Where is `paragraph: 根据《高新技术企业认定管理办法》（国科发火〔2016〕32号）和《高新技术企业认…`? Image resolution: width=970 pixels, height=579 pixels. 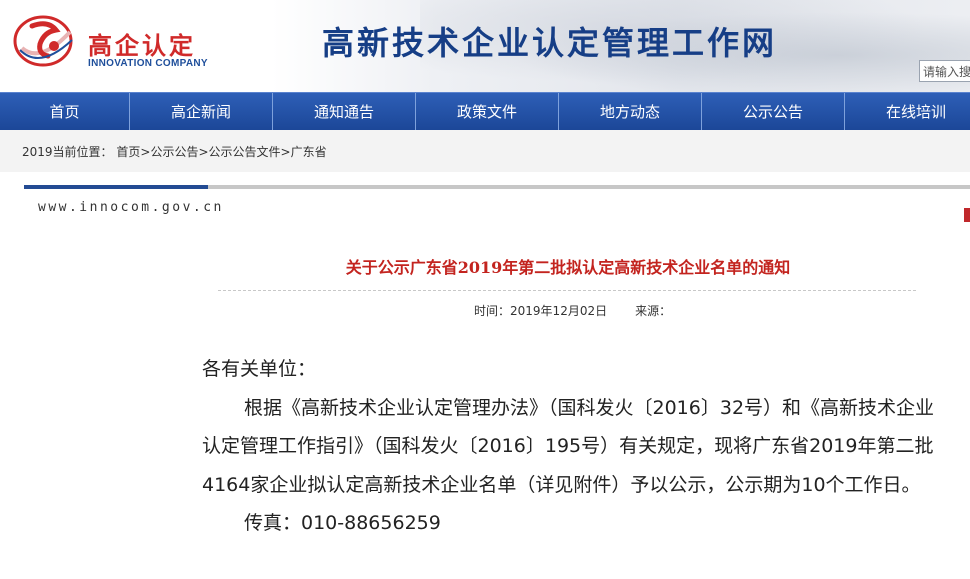 paragraph: 根据《高新技术企业认定管理办法》（国科发火〔2016〕32号）和《高新技术企业认… is located at coordinates (568, 446).